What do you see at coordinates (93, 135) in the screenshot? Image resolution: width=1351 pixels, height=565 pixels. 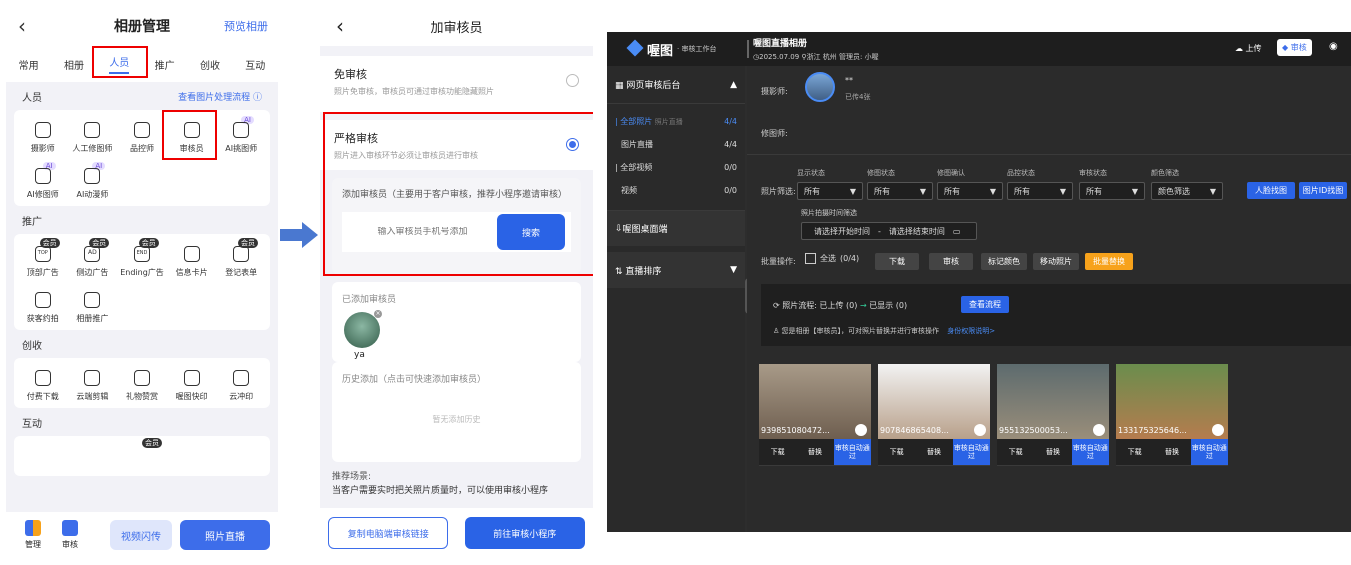 I see `retoucher-item: 人工修图师` at bounding box center [93, 135].